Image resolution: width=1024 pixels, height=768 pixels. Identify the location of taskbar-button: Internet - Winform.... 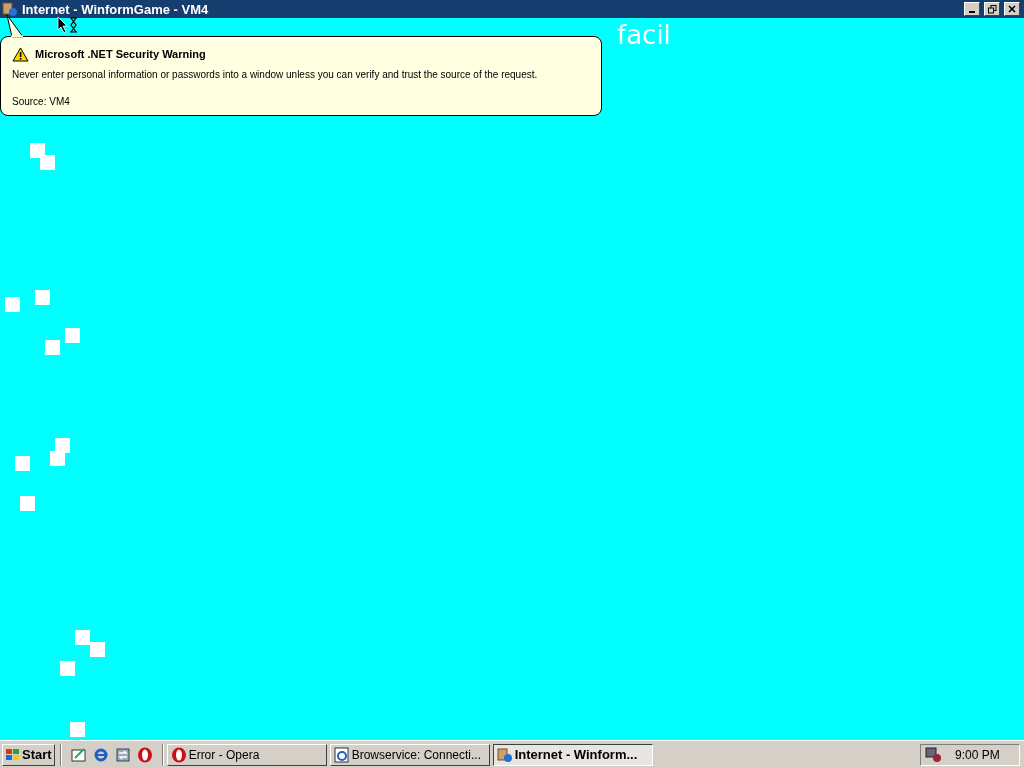
(572, 754).